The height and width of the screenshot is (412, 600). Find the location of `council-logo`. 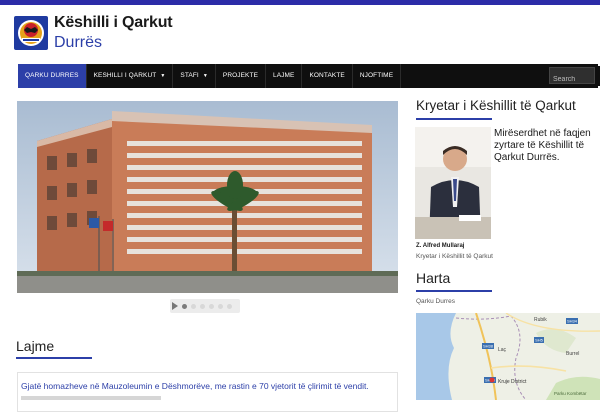

council-logo is located at coordinates (31, 33).